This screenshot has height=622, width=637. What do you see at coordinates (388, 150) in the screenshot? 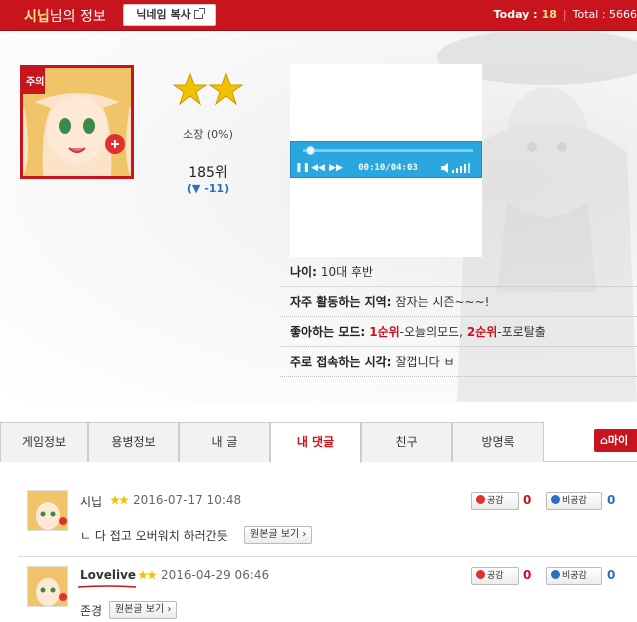
I see `seek-bar` at bounding box center [388, 150].